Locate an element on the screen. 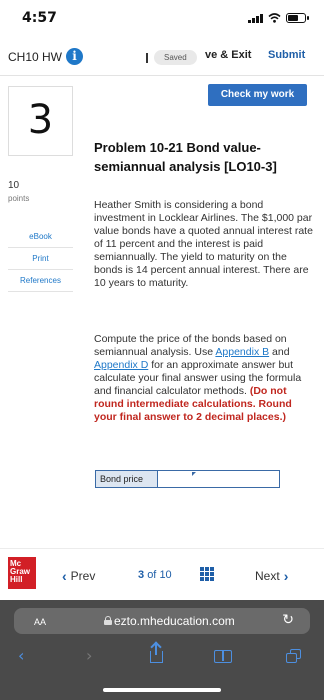  next-label: Next is located at coordinates (267, 576).